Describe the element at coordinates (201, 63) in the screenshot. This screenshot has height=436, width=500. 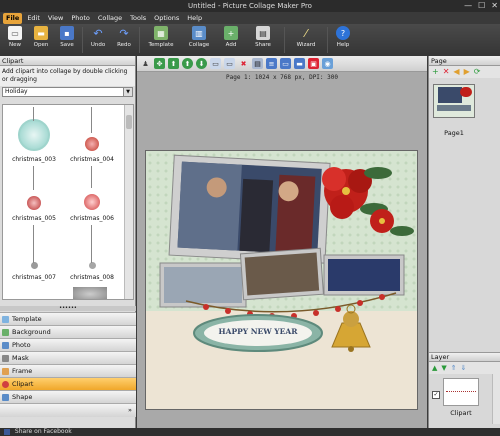
I see `down-arrow-icon: ⬇` at that location.